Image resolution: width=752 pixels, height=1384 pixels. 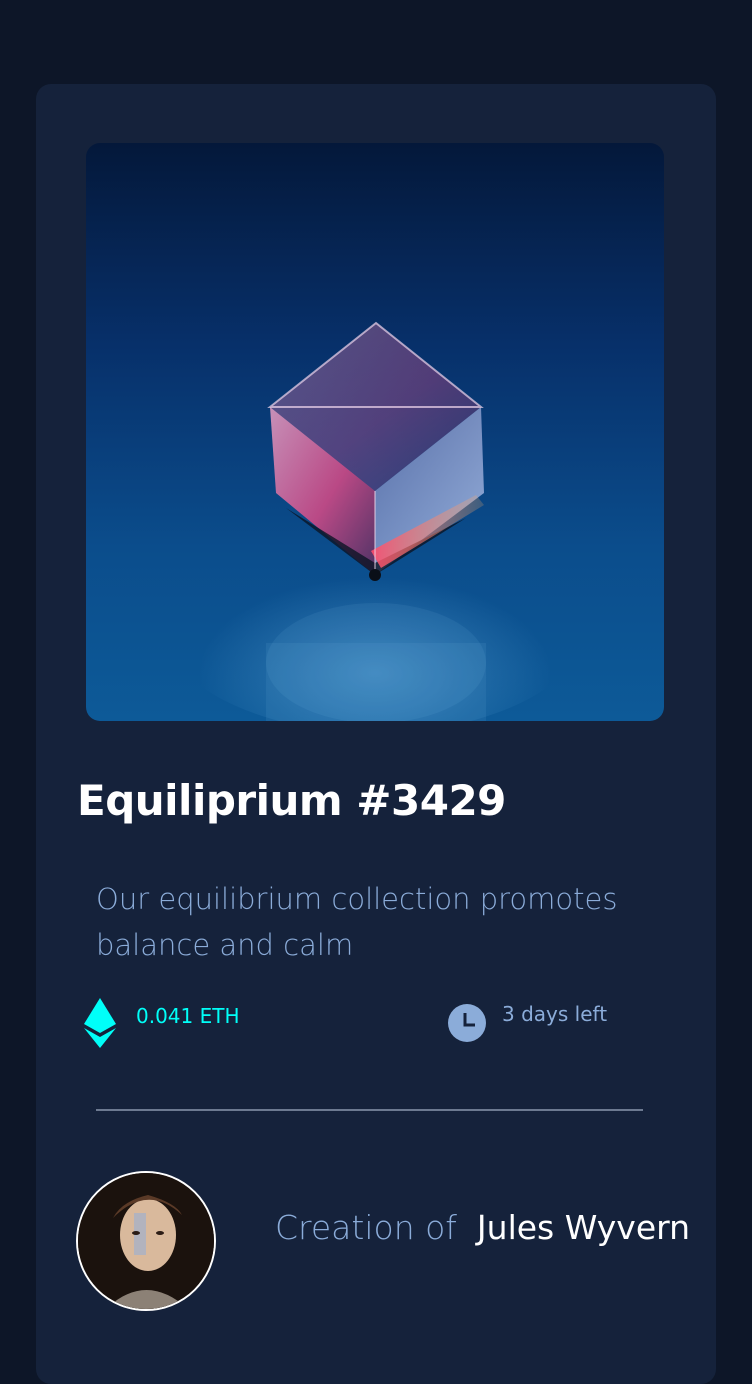 What do you see at coordinates (291, 801) in the screenshot?
I see `nft-title: Equiliprium #3429` at bounding box center [291, 801].